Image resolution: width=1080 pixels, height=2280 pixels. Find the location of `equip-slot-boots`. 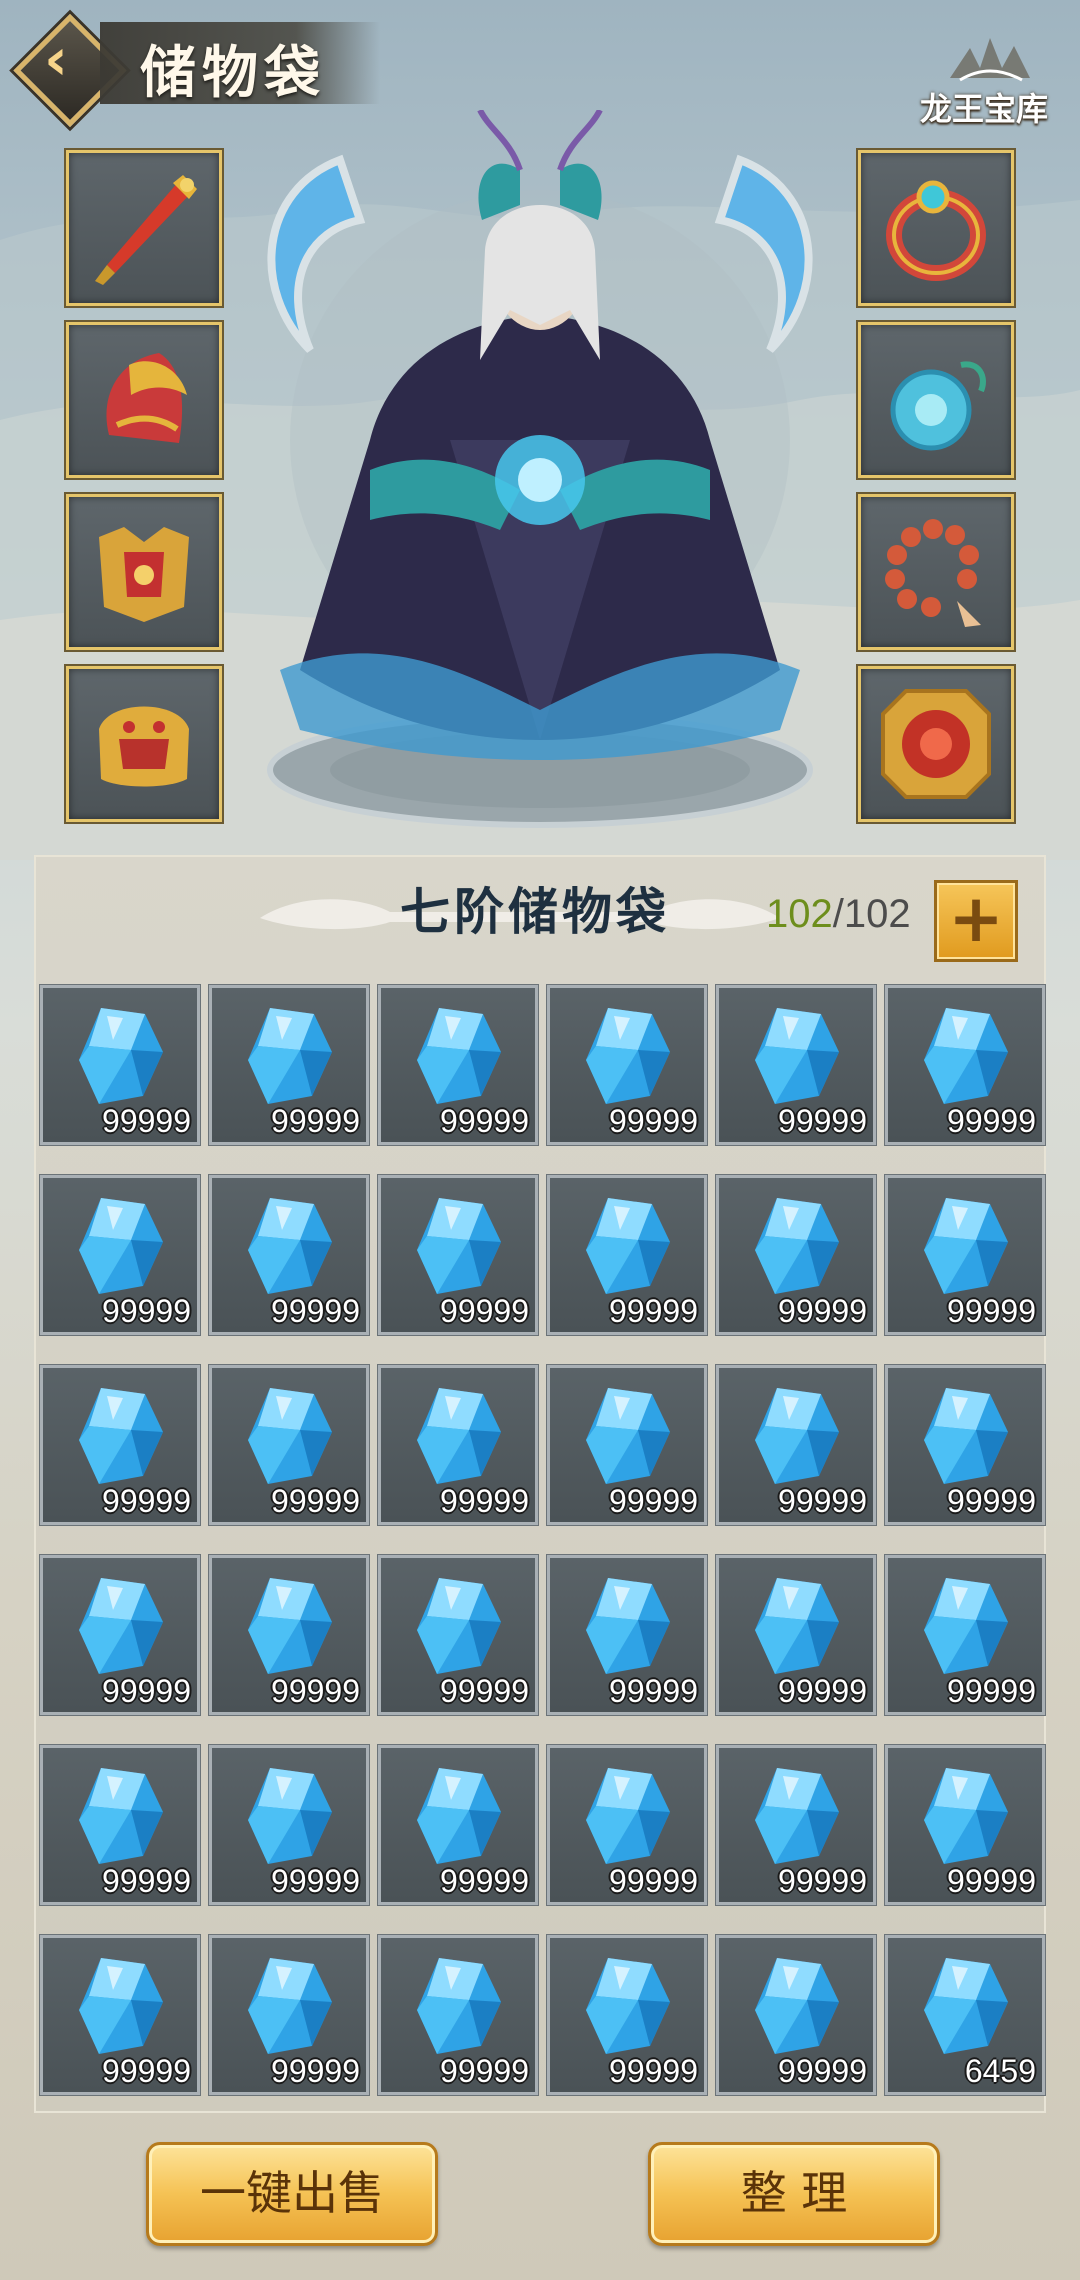

equip-slot-boots is located at coordinates (144, 744).